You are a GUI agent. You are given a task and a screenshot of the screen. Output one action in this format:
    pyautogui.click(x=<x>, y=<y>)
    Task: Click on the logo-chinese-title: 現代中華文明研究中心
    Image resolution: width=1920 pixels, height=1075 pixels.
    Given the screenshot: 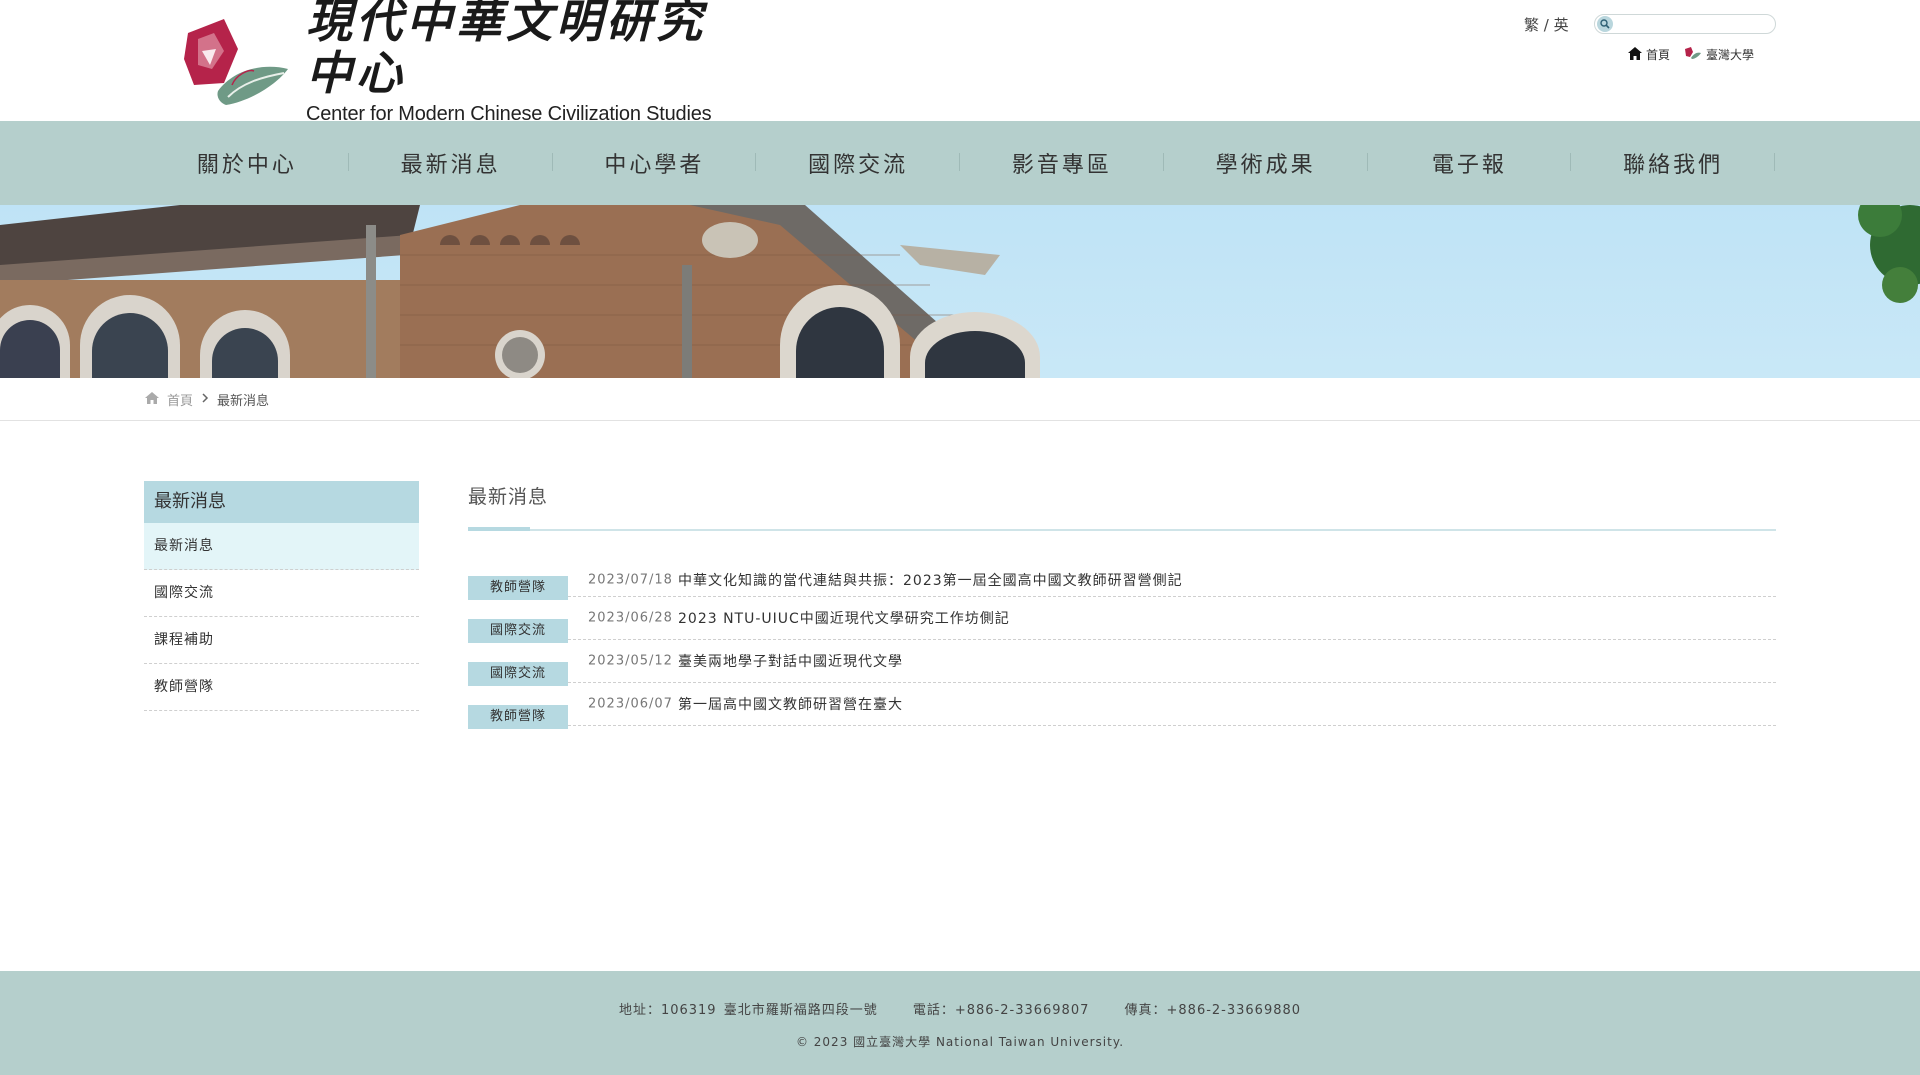 What is the action you would take?
    pyautogui.click(x=506, y=50)
    